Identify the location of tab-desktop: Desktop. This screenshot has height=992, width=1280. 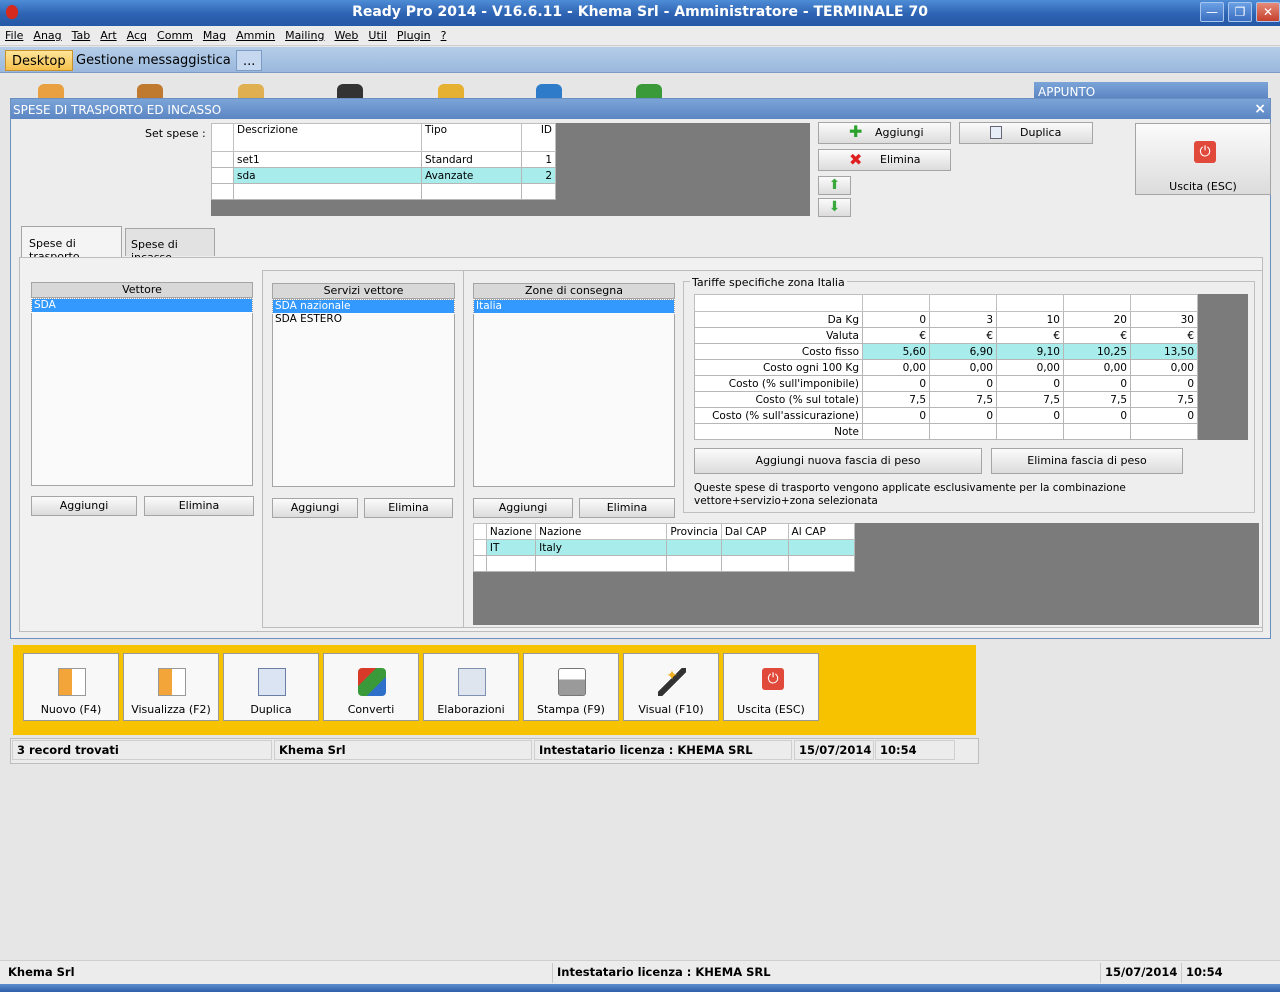
(39, 60).